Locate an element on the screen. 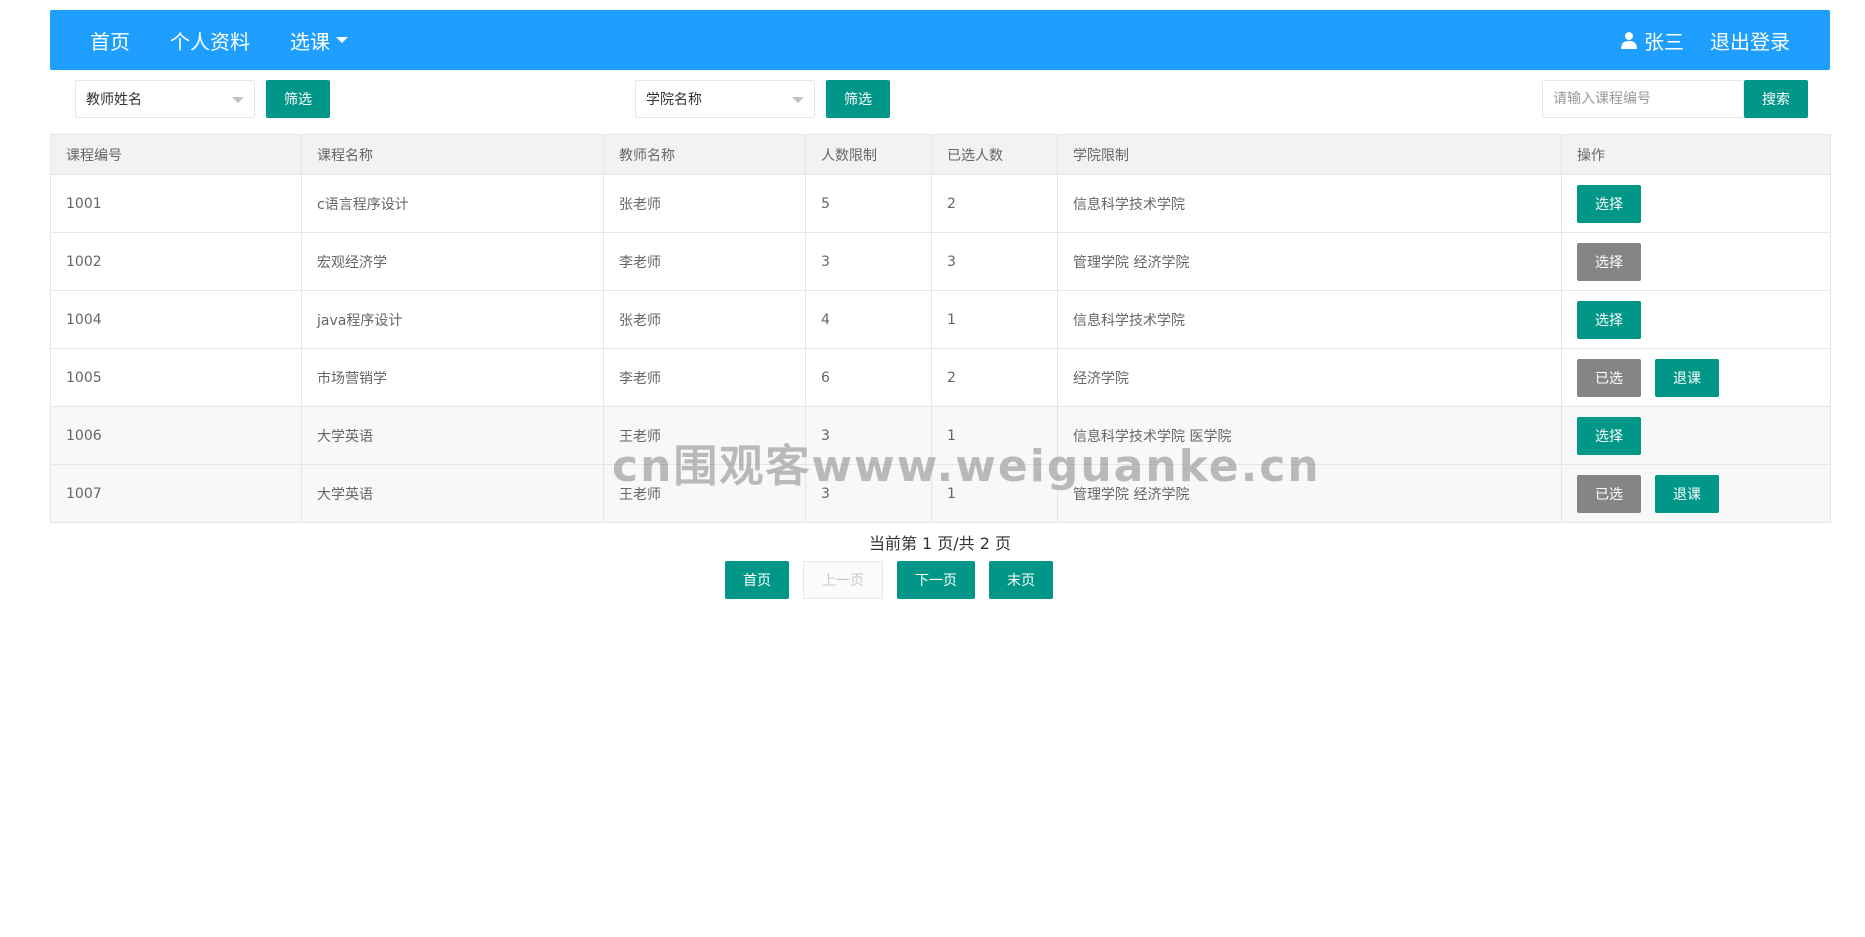 This screenshot has width=1865, height=937. cell-course-name: 宏观经济学 is located at coordinates (452, 261).